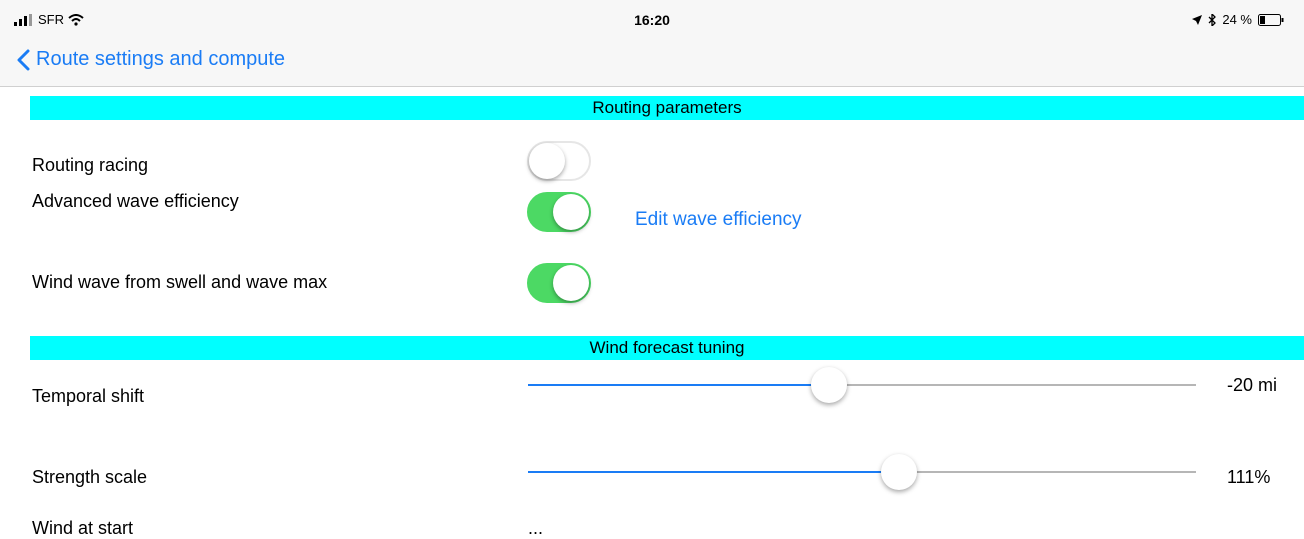 Image resolution: width=1304 pixels, height=539 pixels. I want to click on routing-racing-label: Routing racing, so click(90, 165).